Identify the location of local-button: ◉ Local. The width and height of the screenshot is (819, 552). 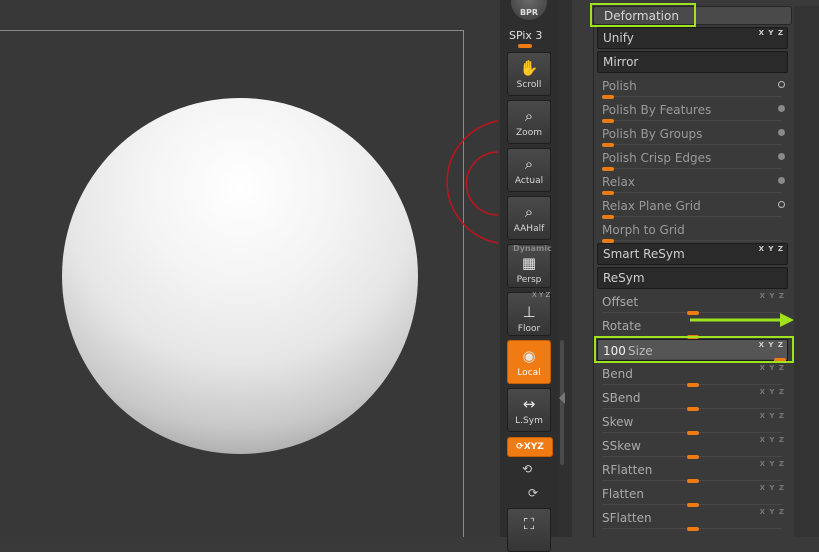
(529, 362).